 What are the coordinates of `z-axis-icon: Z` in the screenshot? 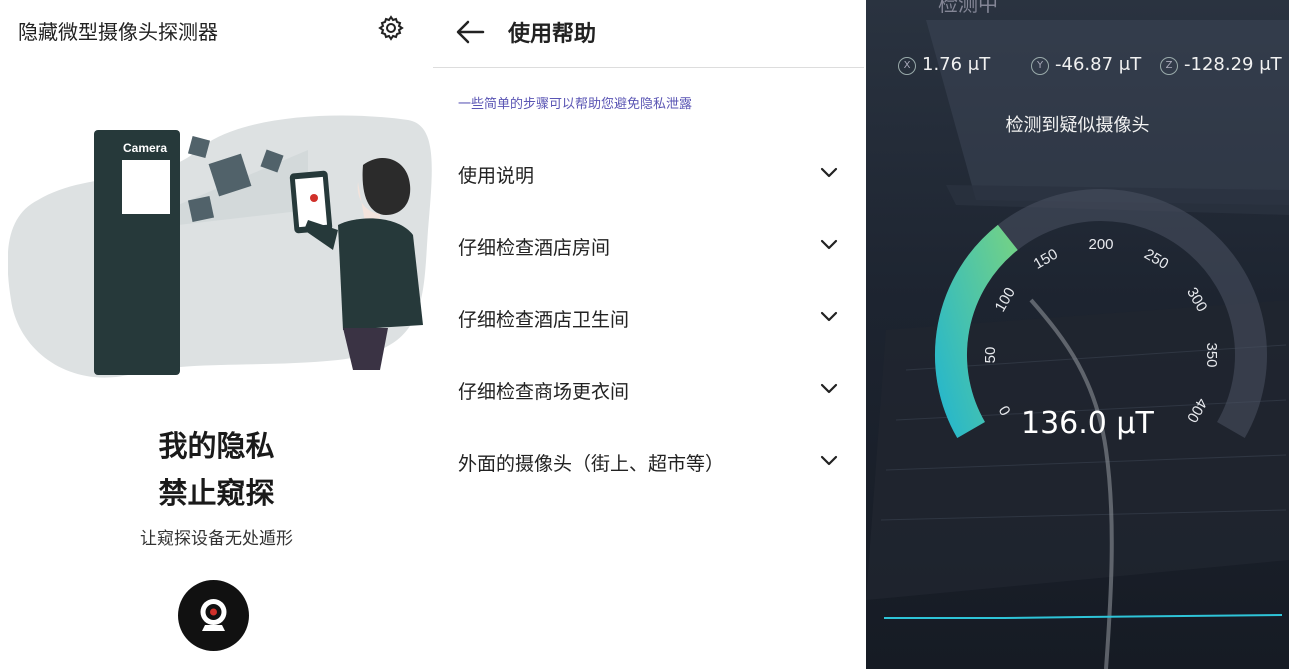 It's located at (1169, 66).